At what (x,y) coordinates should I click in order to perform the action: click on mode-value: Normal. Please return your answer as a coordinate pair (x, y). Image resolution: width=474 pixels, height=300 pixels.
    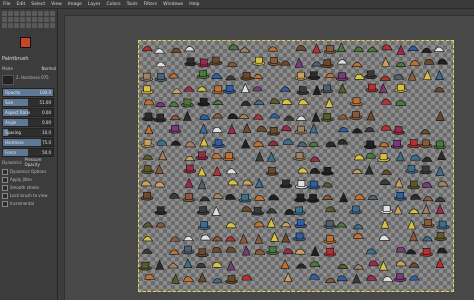
    Looking at the image, I should click on (49, 68).